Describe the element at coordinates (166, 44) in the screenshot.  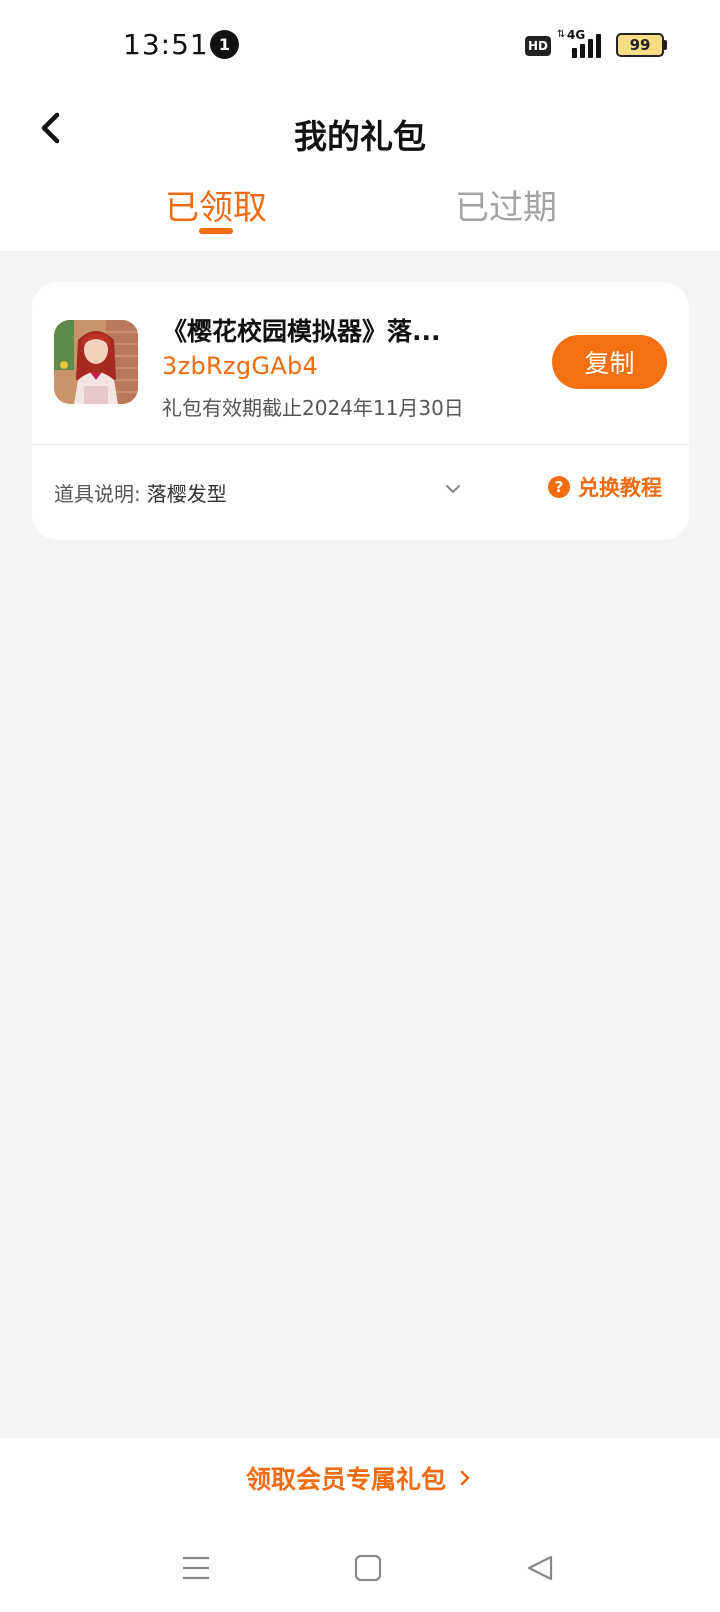
I see `status-time: 13:51` at that location.